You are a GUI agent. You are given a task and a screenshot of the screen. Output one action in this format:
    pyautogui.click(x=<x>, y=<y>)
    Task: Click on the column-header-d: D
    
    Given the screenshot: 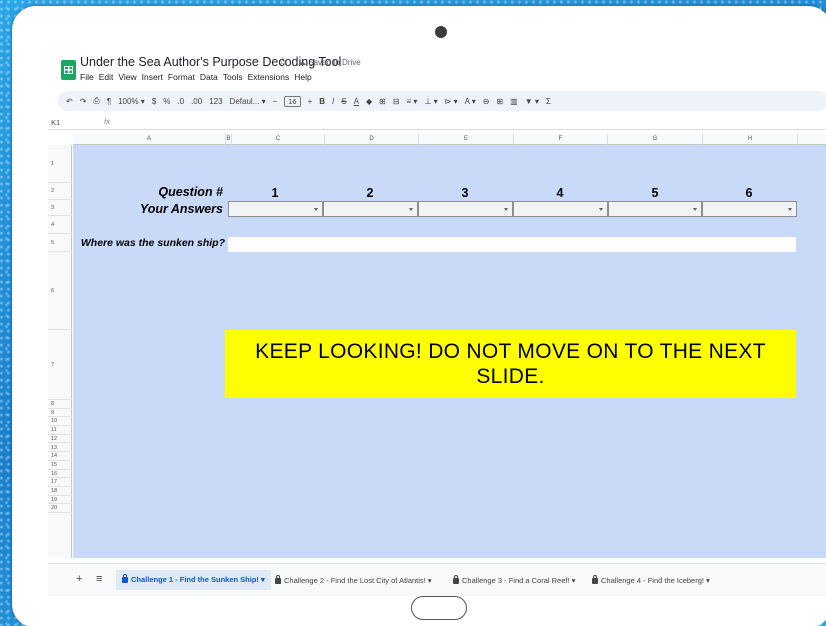 What is the action you would take?
    pyautogui.click(x=372, y=139)
    